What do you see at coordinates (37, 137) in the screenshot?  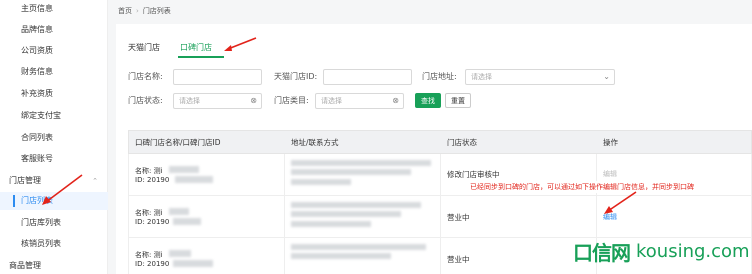 I see `sidebar-item-label: 合同列表` at bounding box center [37, 137].